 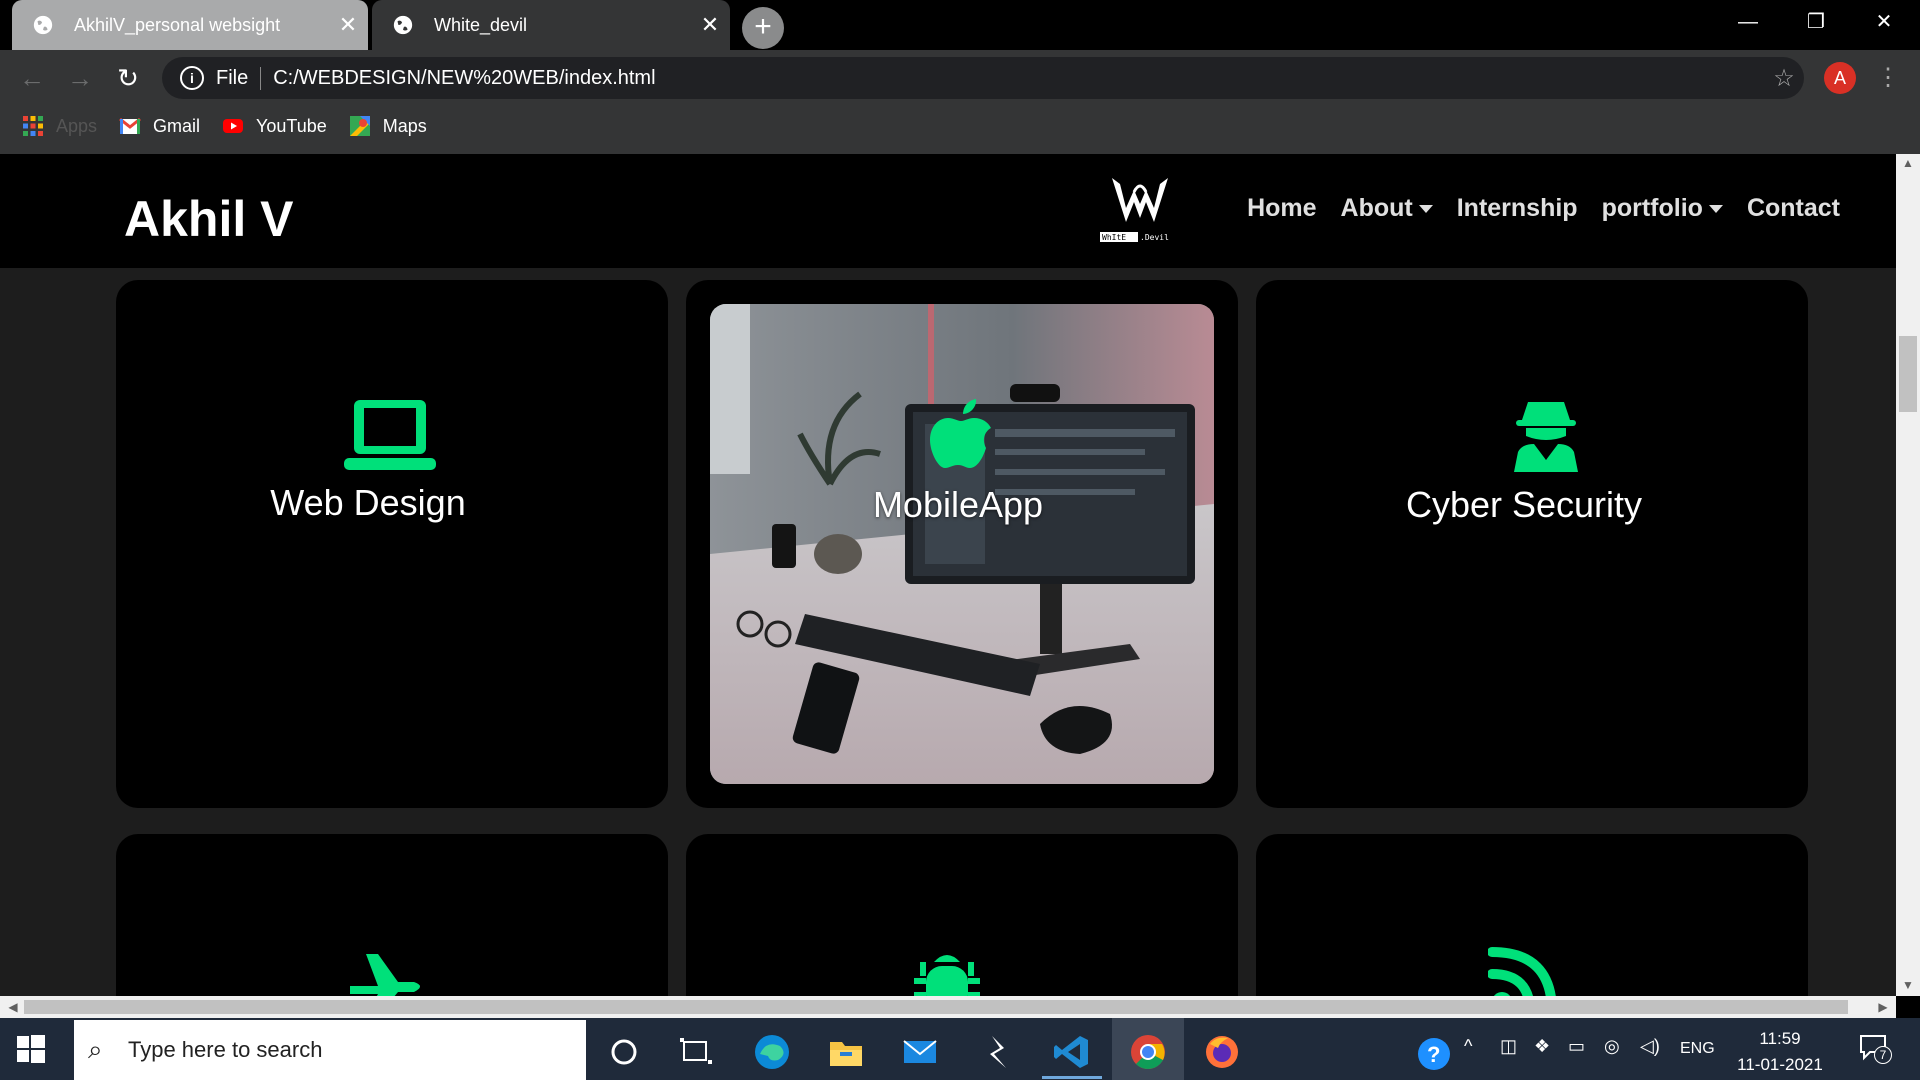 What do you see at coordinates (998, 1052) in the screenshot?
I see `sublime-text-icon` at bounding box center [998, 1052].